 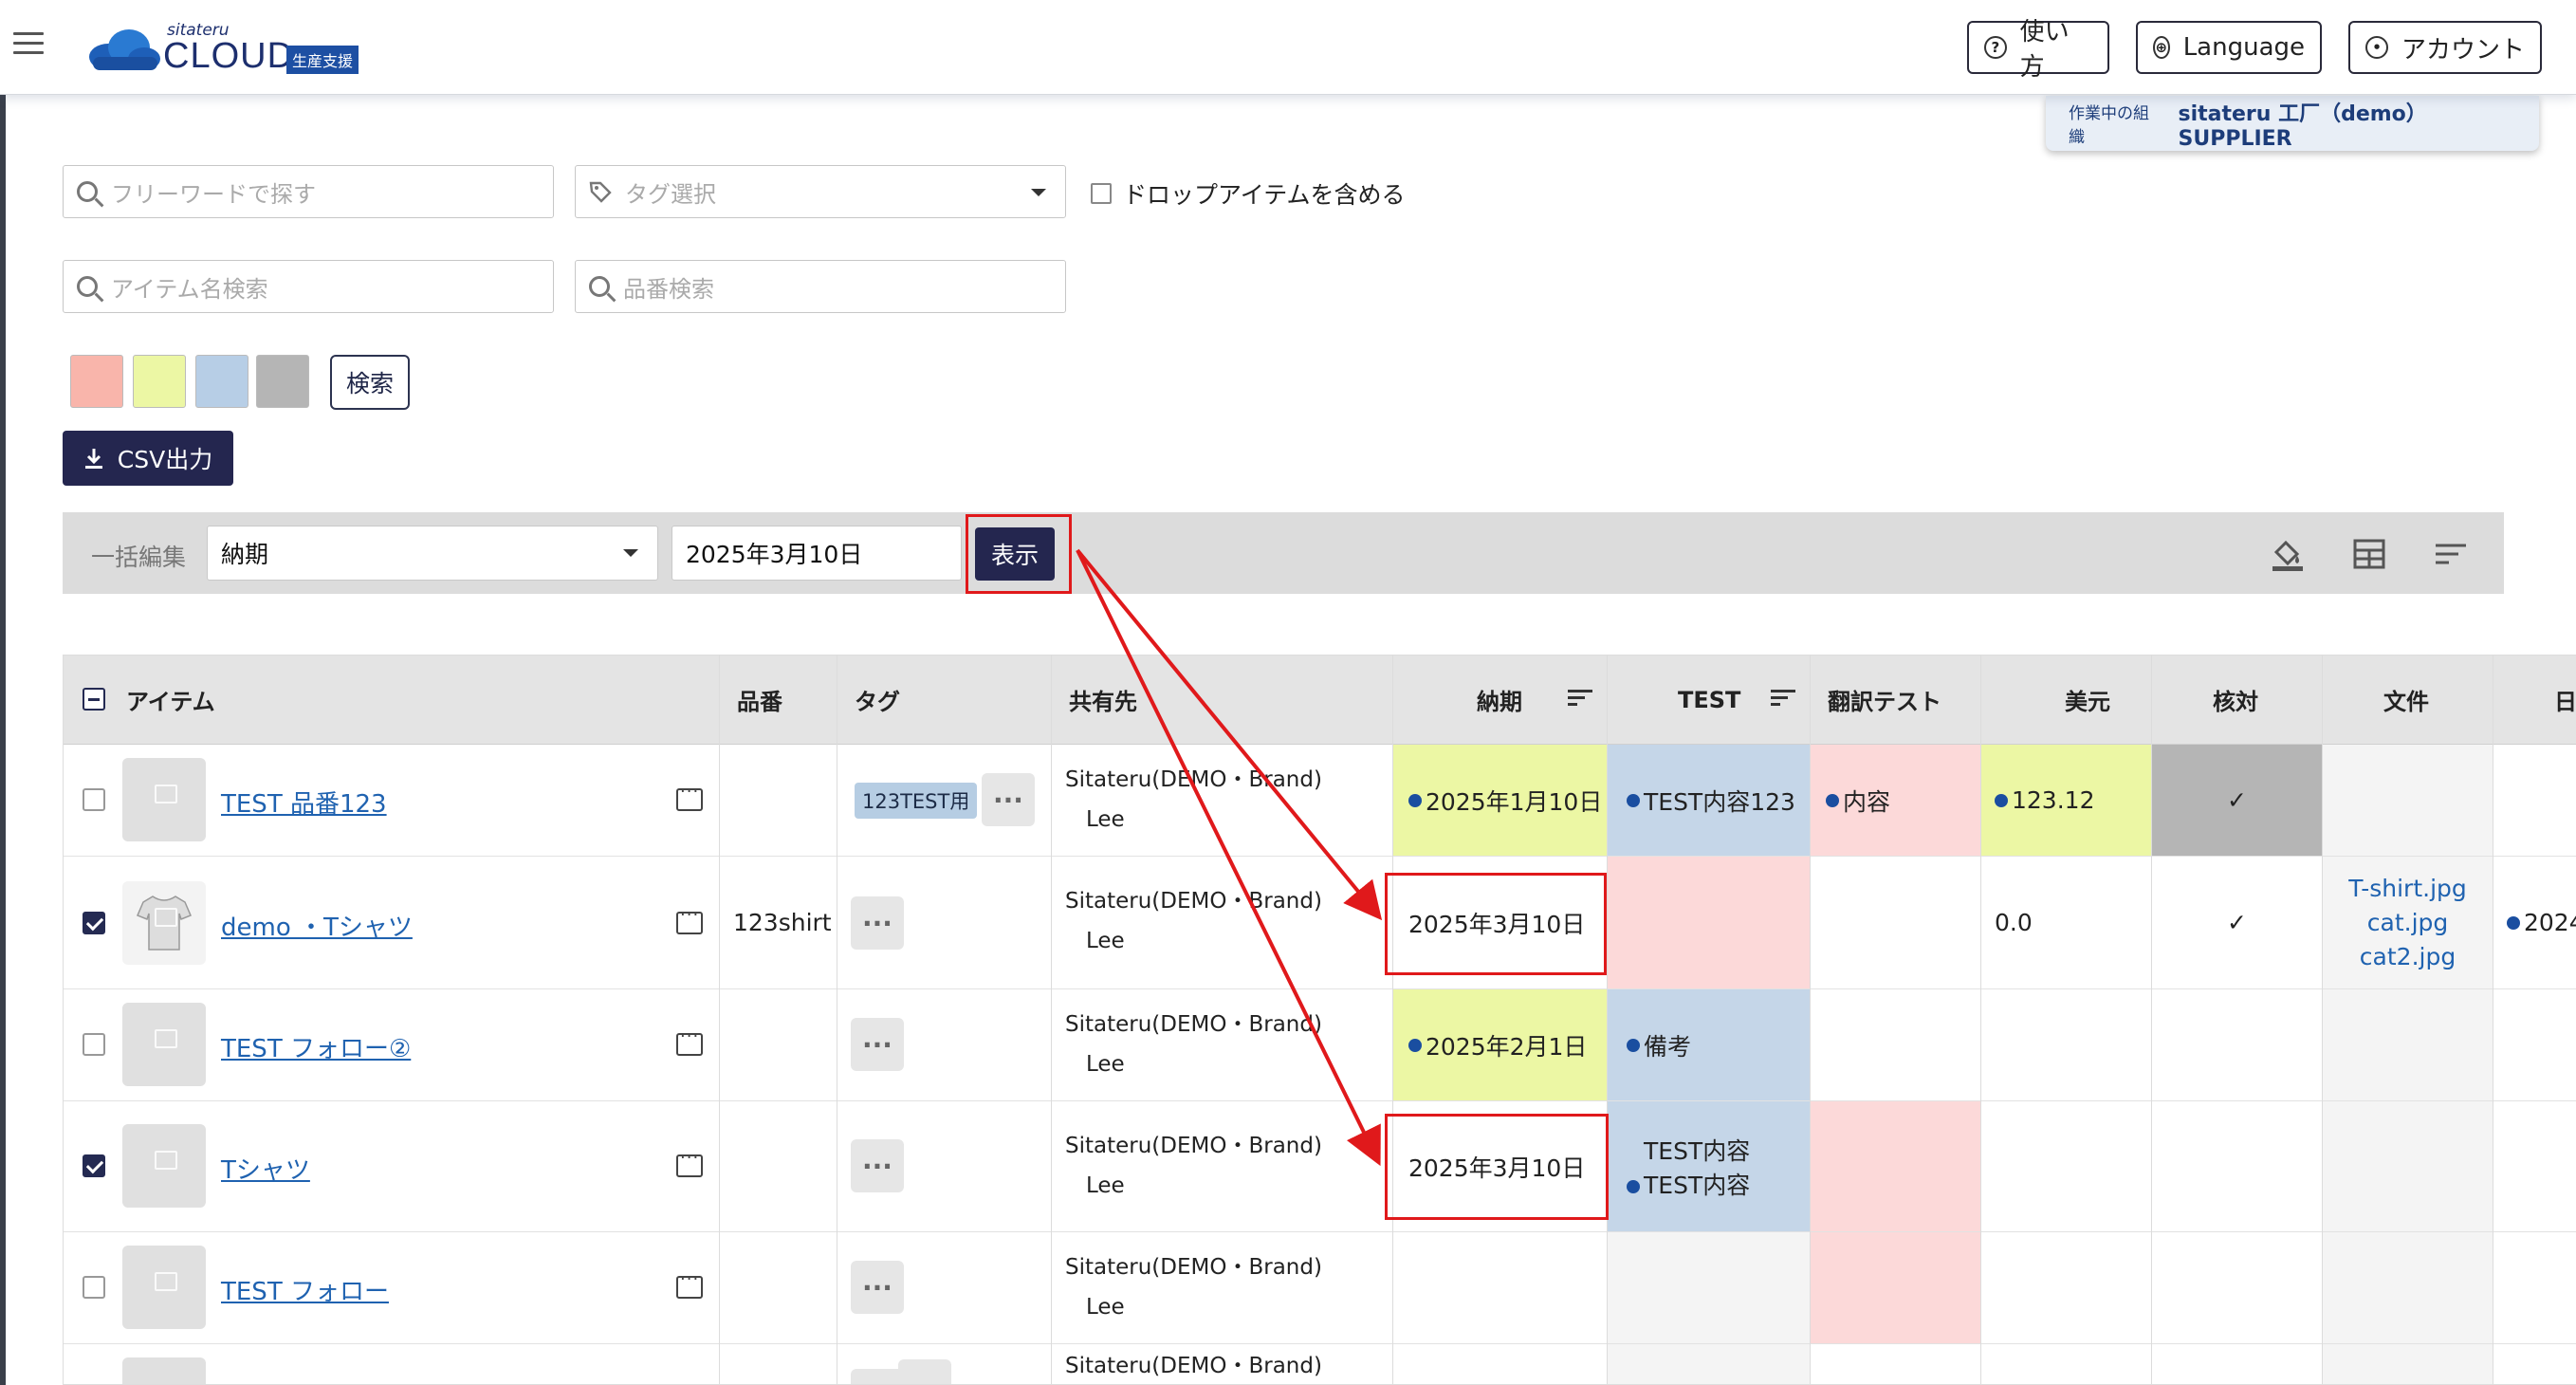 I want to click on freeword-search-input: フリーワードで探す, so click(x=308, y=192).